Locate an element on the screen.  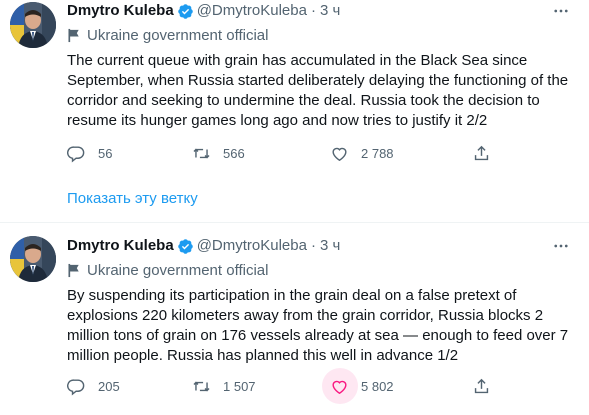
reply-count: 205 is located at coordinates (109, 386).